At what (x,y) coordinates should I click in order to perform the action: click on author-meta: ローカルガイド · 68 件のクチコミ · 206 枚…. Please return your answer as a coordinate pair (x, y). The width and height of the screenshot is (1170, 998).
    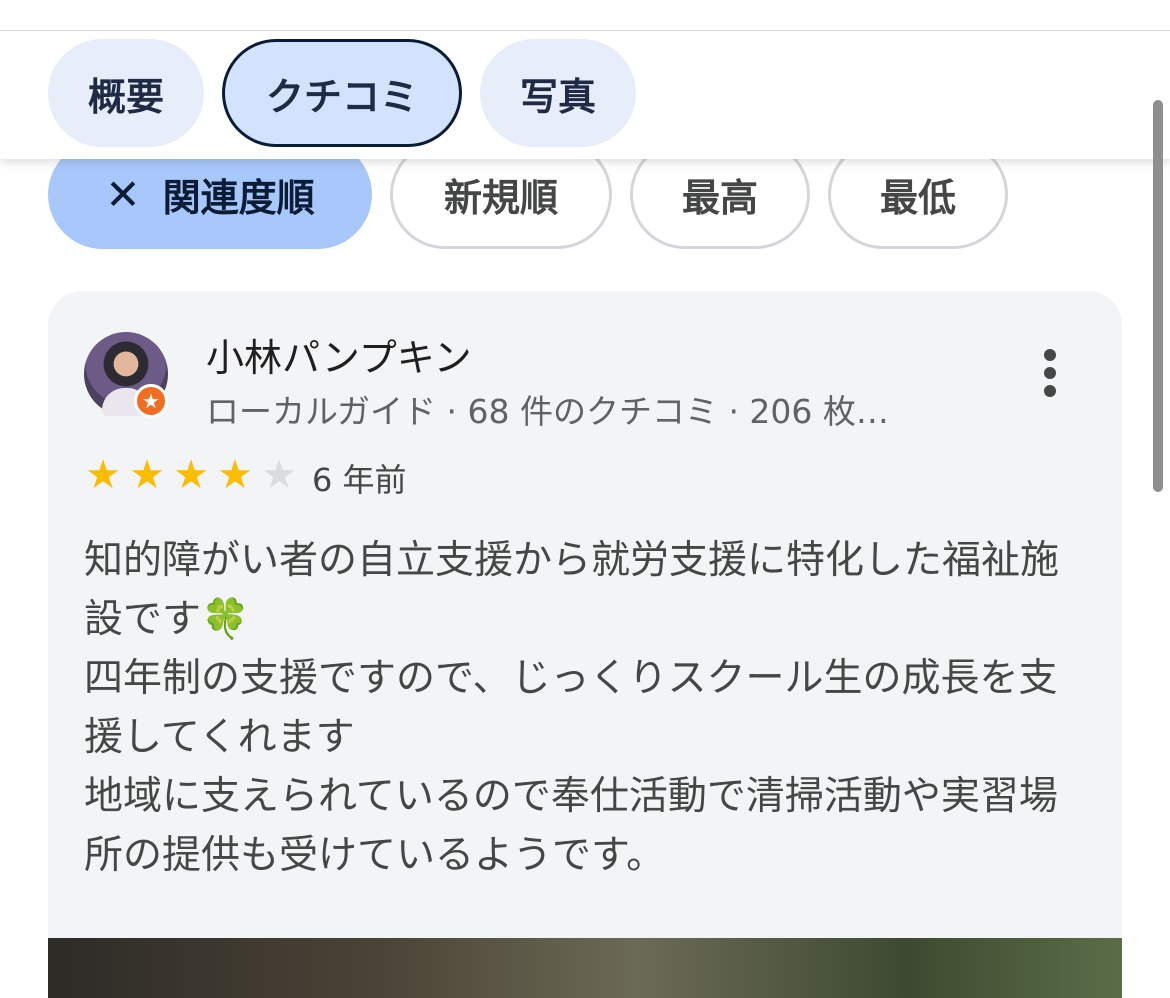
    Looking at the image, I should click on (547, 411).